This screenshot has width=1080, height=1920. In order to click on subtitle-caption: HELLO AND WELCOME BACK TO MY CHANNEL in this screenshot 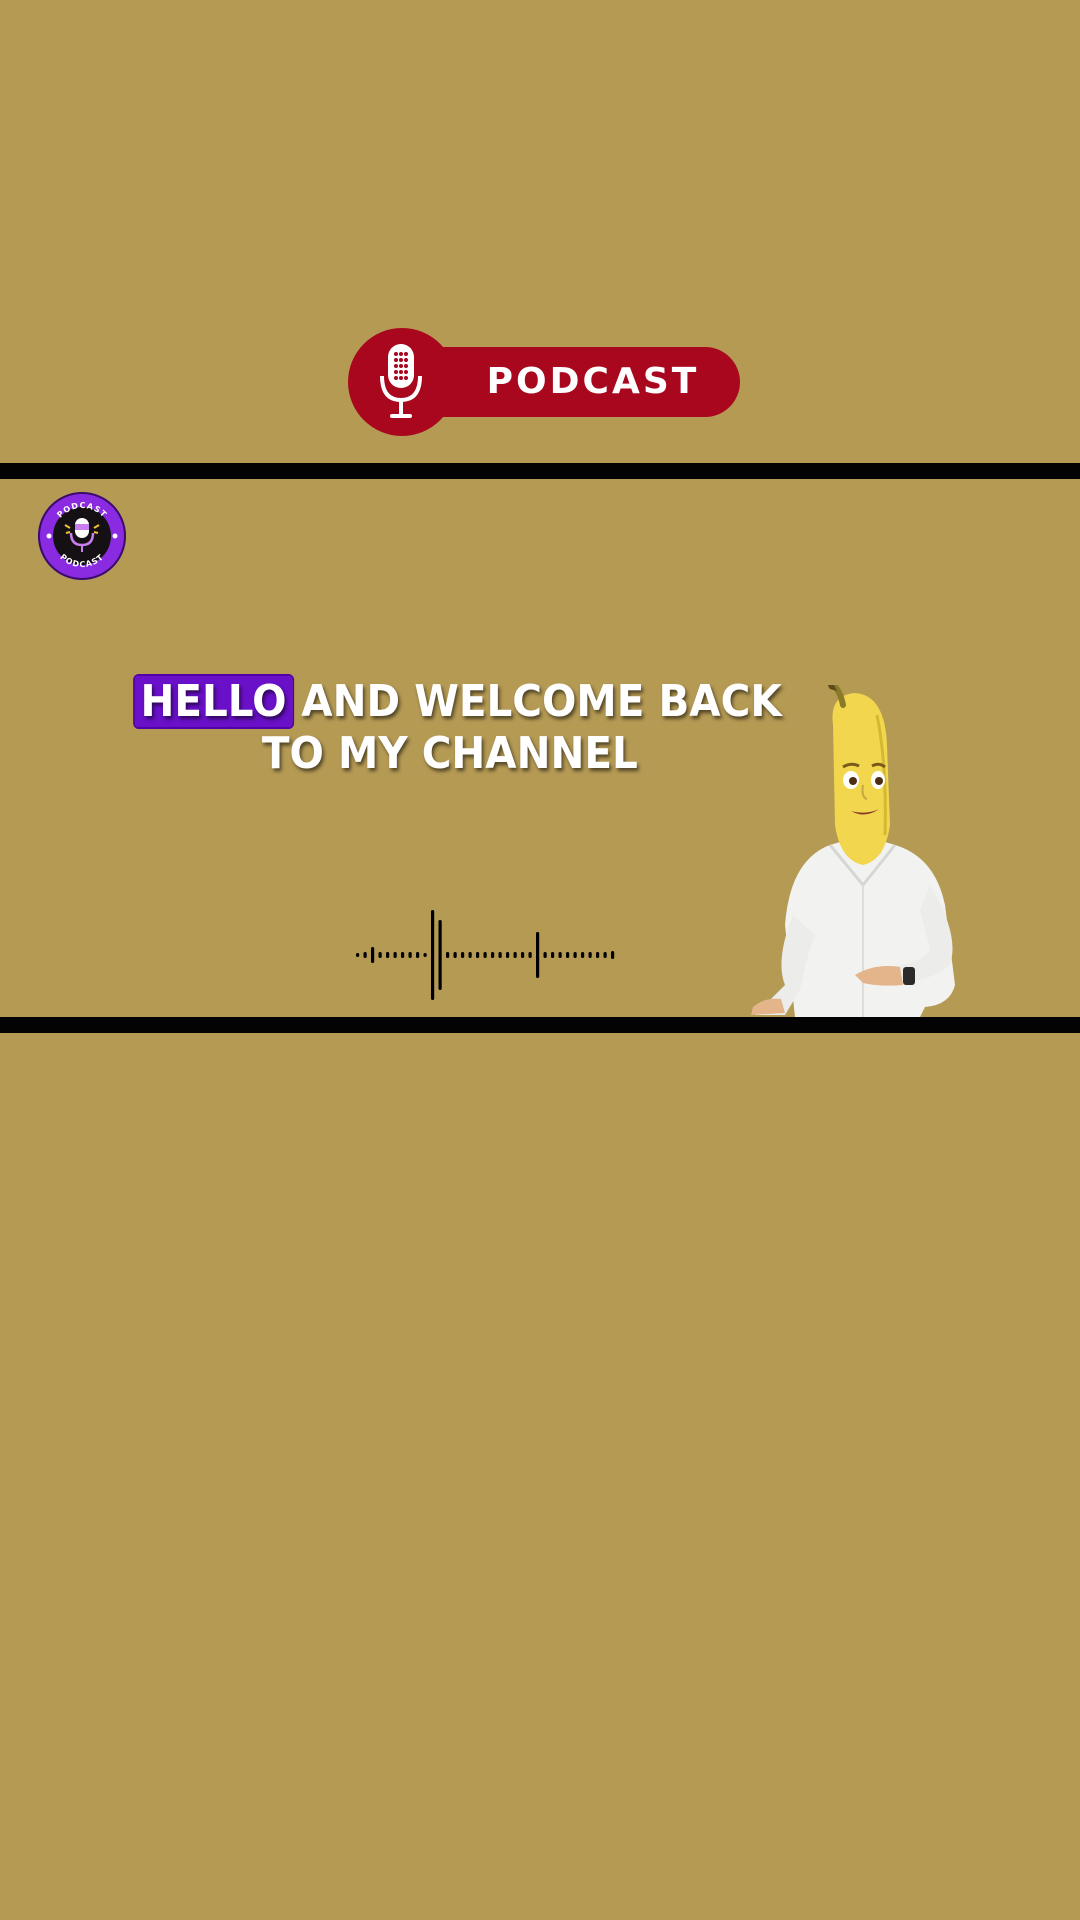, I will do `click(441, 728)`.